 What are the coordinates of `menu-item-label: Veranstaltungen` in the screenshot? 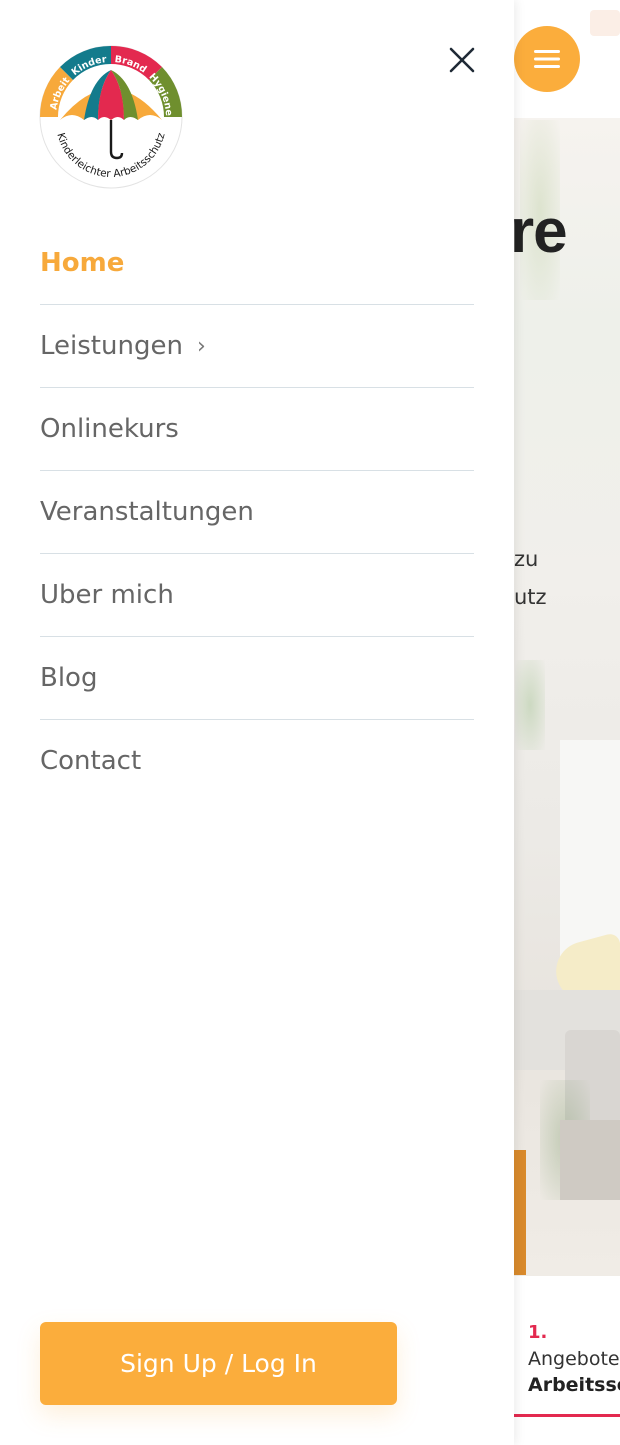 It's located at (147, 512).